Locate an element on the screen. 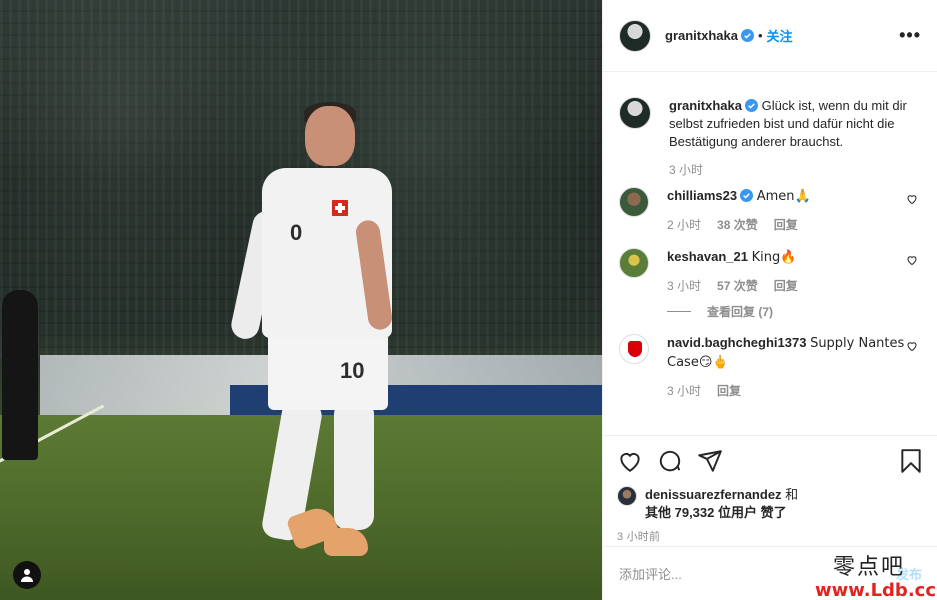 This screenshot has height=600, width=937. comment-meta: 3 小时 57 次赞 回复 is located at coordinates (794, 286).